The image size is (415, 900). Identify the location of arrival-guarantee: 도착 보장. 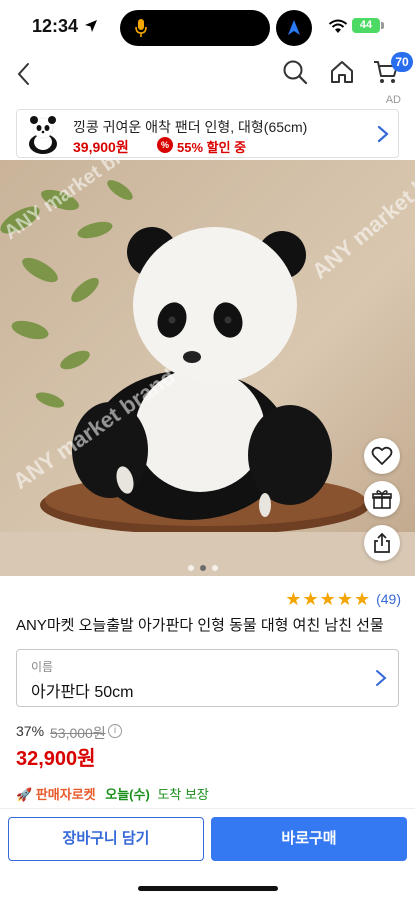
(183, 794).